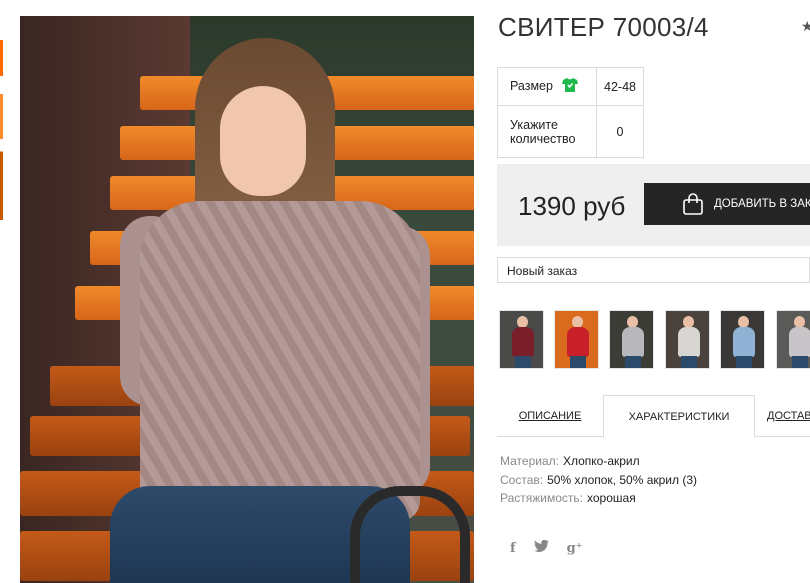  What do you see at coordinates (603, 27) in the screenshot?
I see `product-title: СВИТЕР 70003/4` at bounding box center [603, 27].